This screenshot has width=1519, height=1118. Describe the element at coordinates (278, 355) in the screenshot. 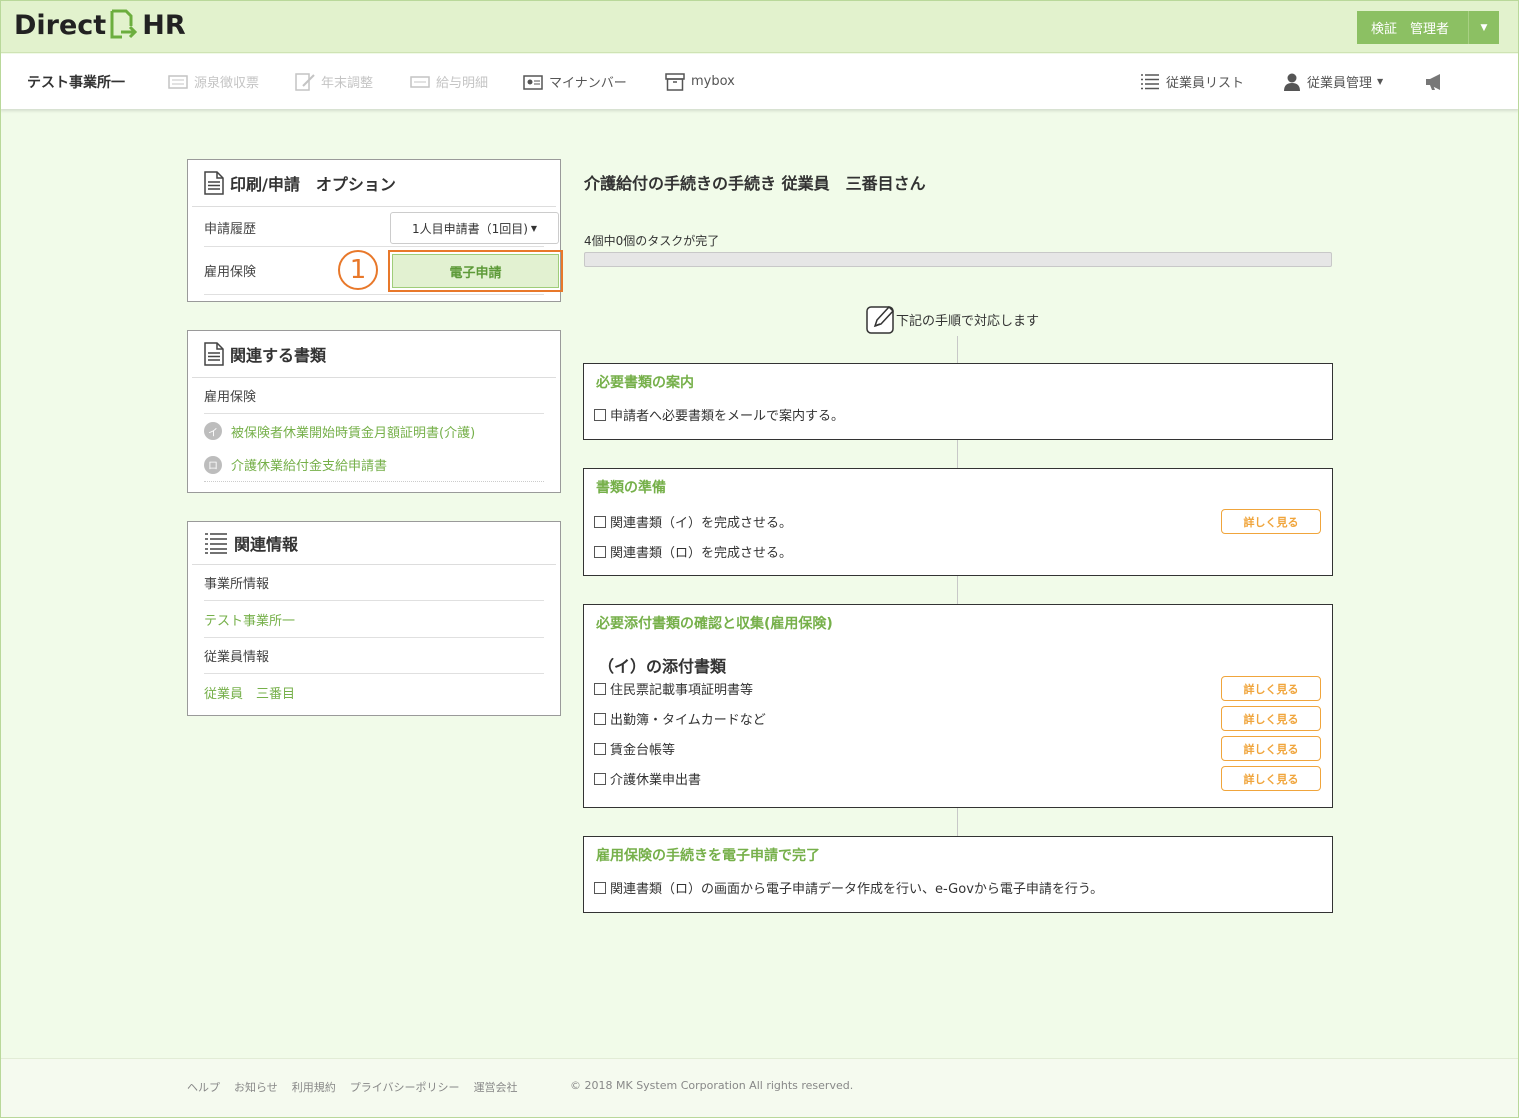

I see `panel-title: 関連する書類` at that location.